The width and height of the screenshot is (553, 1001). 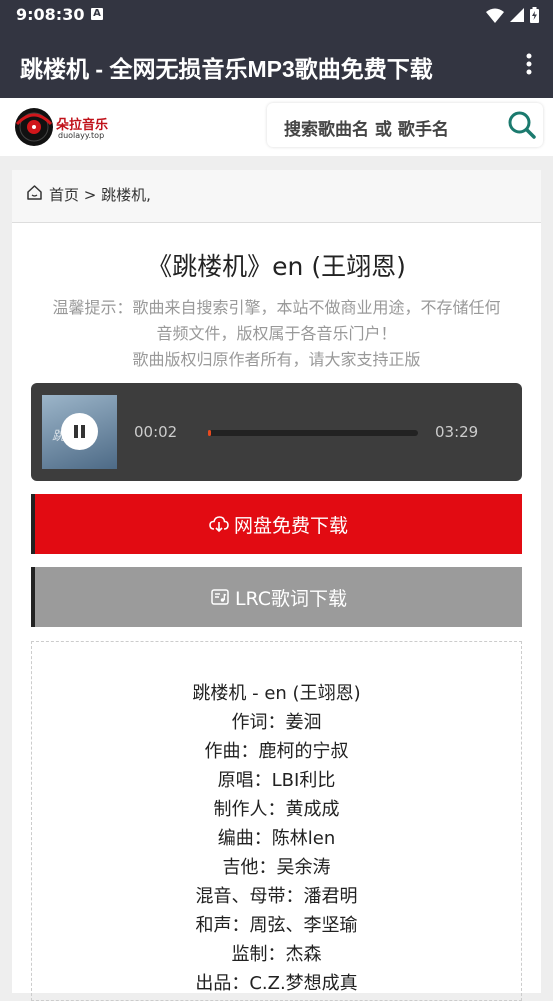 I want to click on breadcrumb: 首页 > 跳楼机,, so click(x=276, y=196).